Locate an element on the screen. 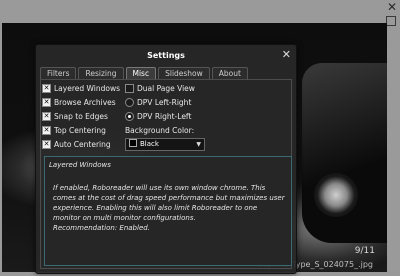 The height and width of the screenshot is (276, 400). option-top-centering: ✕ Top Centering is located at coordinates (74, 130).